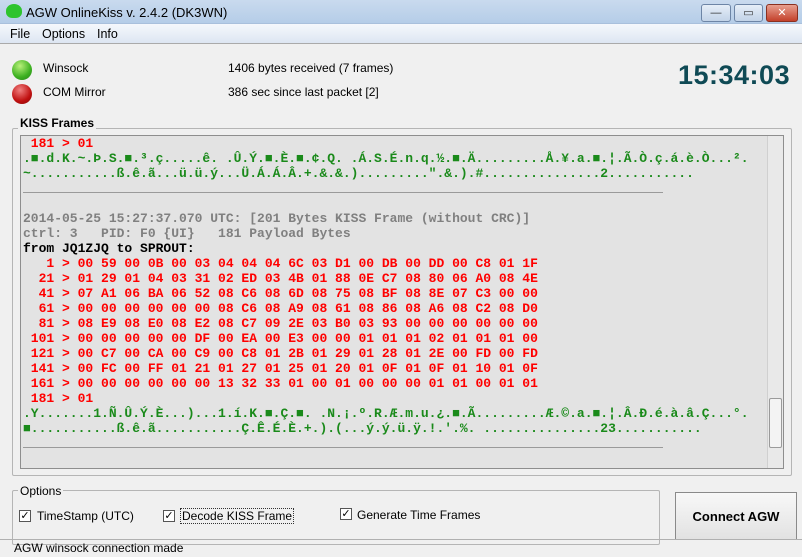 Image resolution: width=802 pixels, height=557 pixels. Describe the element at coordinates (25, 516) in the screenshot. I see `timestamp-checkbox: ✓` at that location.